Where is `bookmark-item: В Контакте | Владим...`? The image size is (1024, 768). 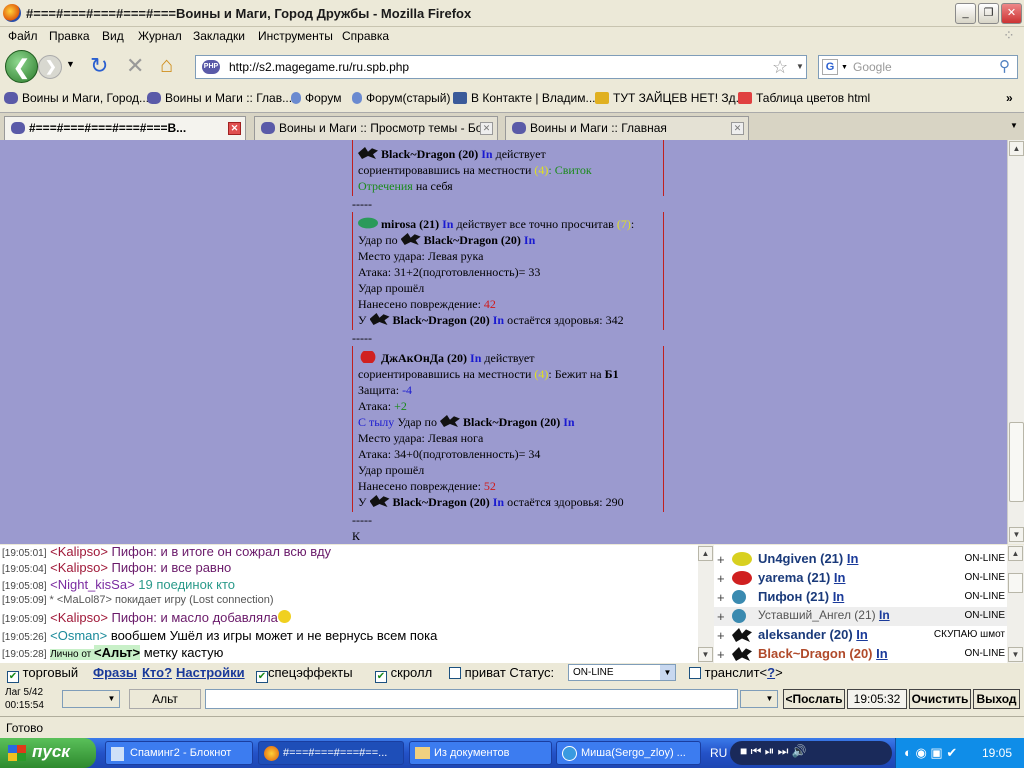 bookmark-item: В Контакте | Владим... is located at coordinates (524, 98).